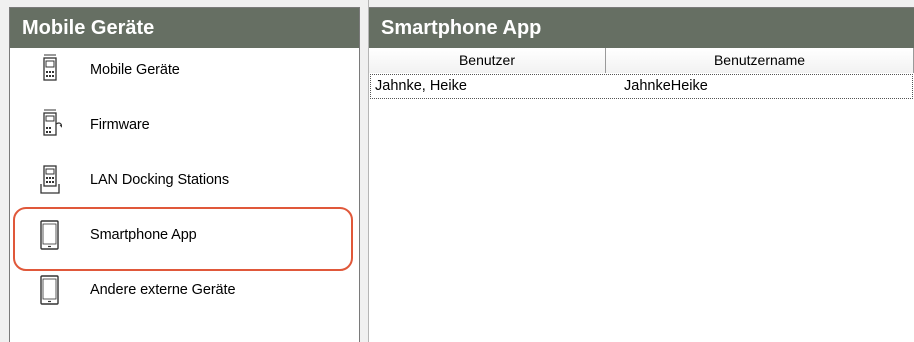 This screenshot has height=342, width=914. What do you see at coordinates (163, 290) in the screenshot?
I see `nav-item-label: Andere externe Geräte` at bounding box center [163, 290].